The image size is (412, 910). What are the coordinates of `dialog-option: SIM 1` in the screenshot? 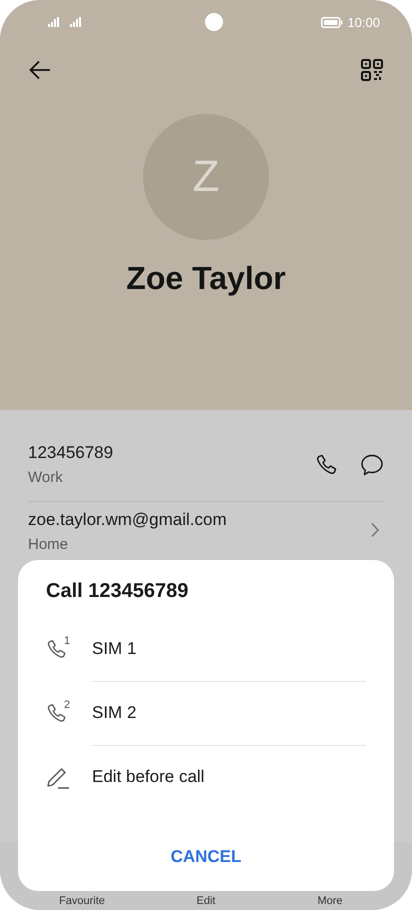 It's located at (229, 649).